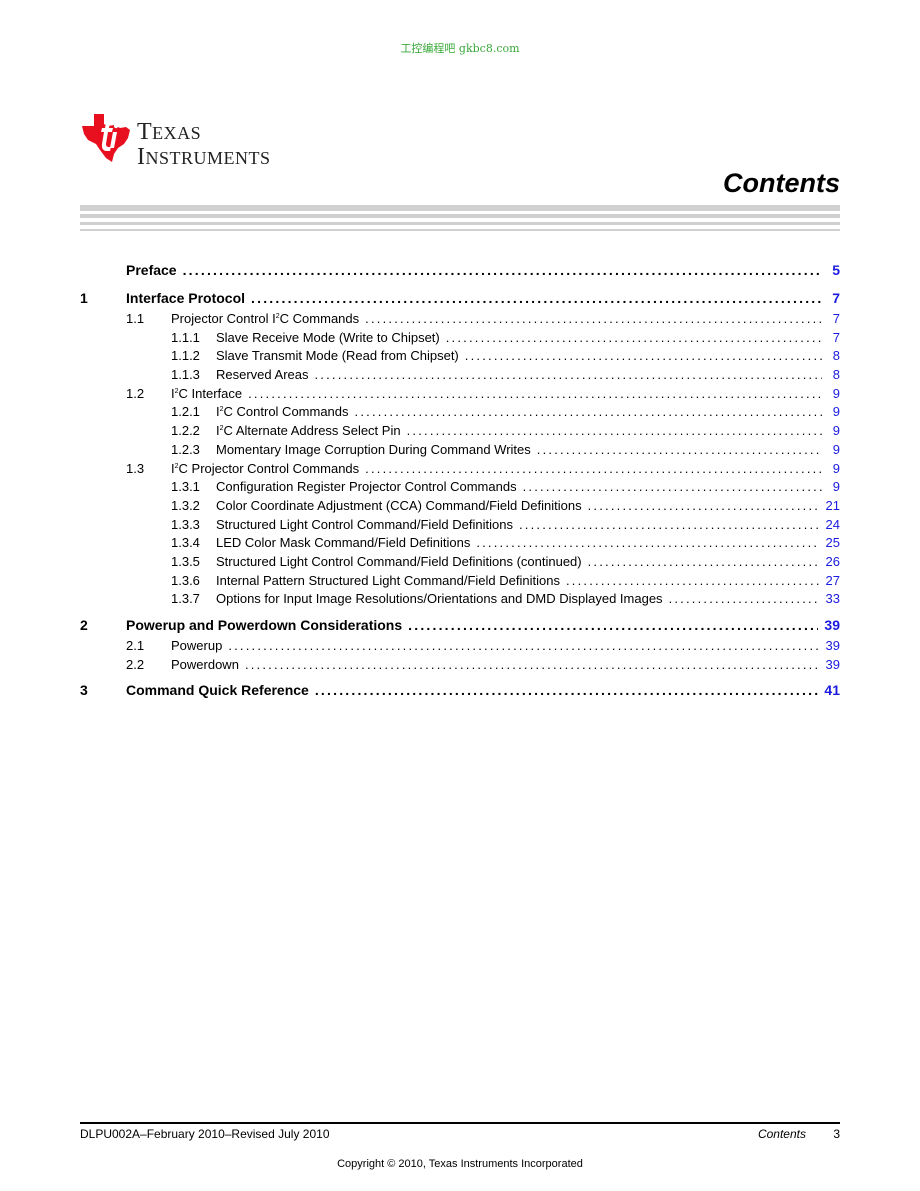 The width and height of the screenshot is (920, 1191). What do you see at coordinates (196, 646) in the screenshot?
I see `toc-entry-label: Powerup` at bounding box center [196, 646].